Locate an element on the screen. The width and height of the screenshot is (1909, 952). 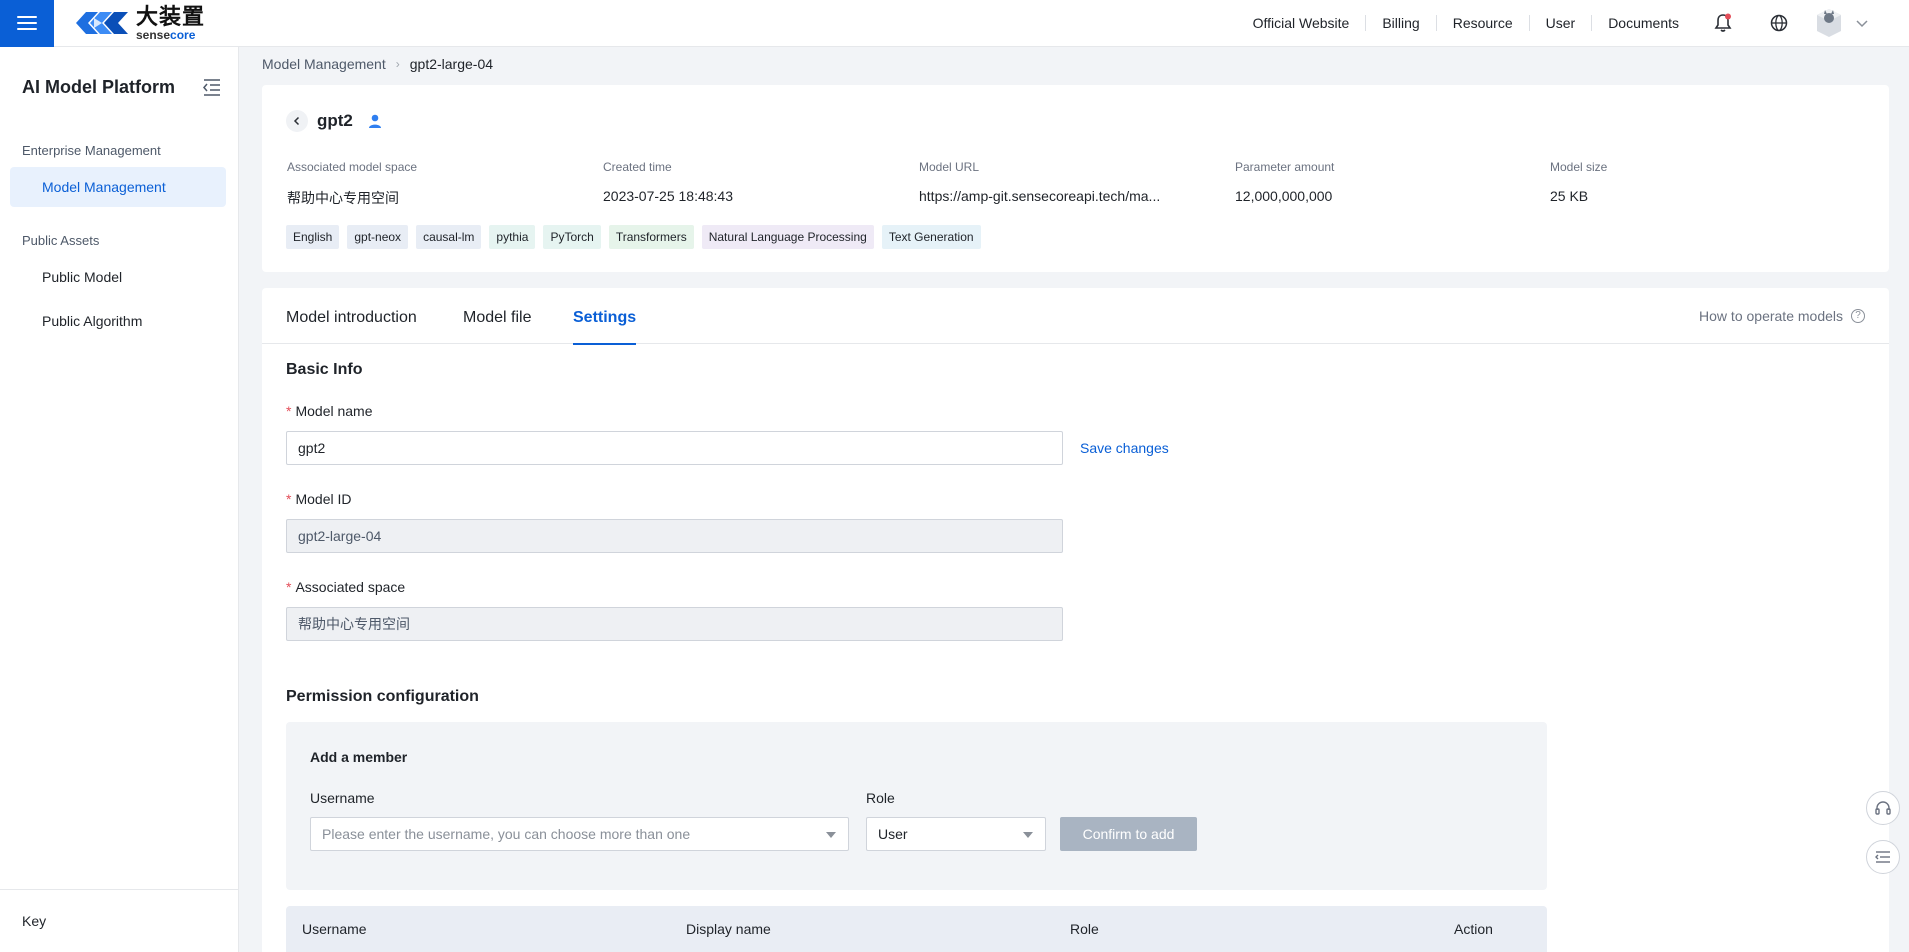
help-link-label: How to operate models is located at coordinates (1771, 316).